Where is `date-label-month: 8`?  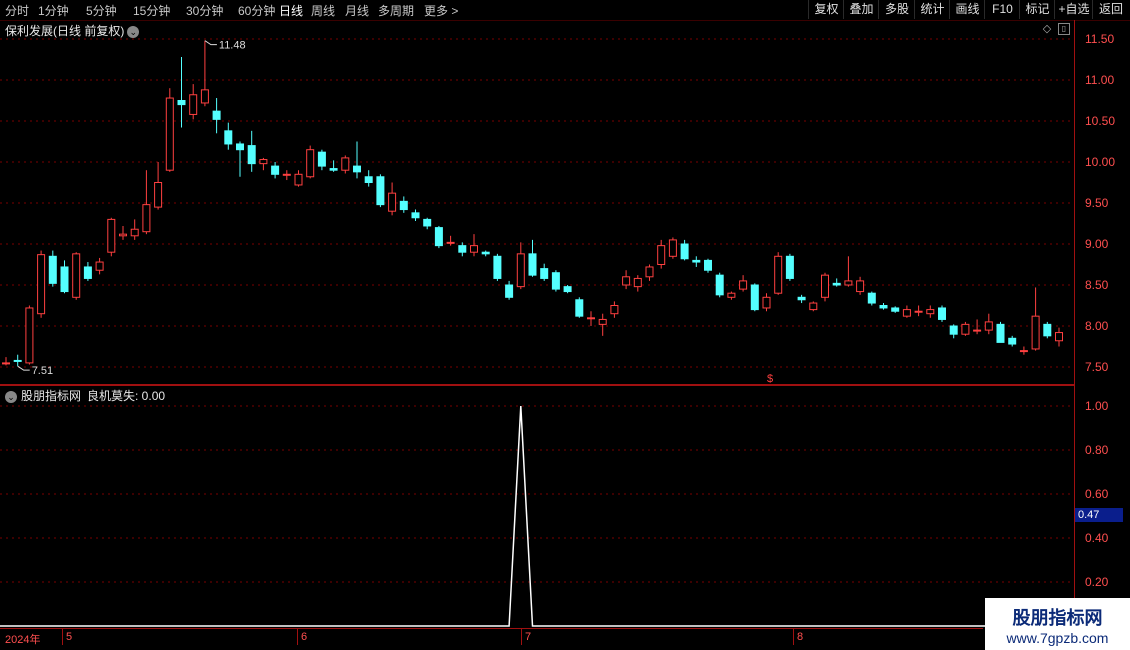
date-label-month: 8 is located at coordinates (800, 637).